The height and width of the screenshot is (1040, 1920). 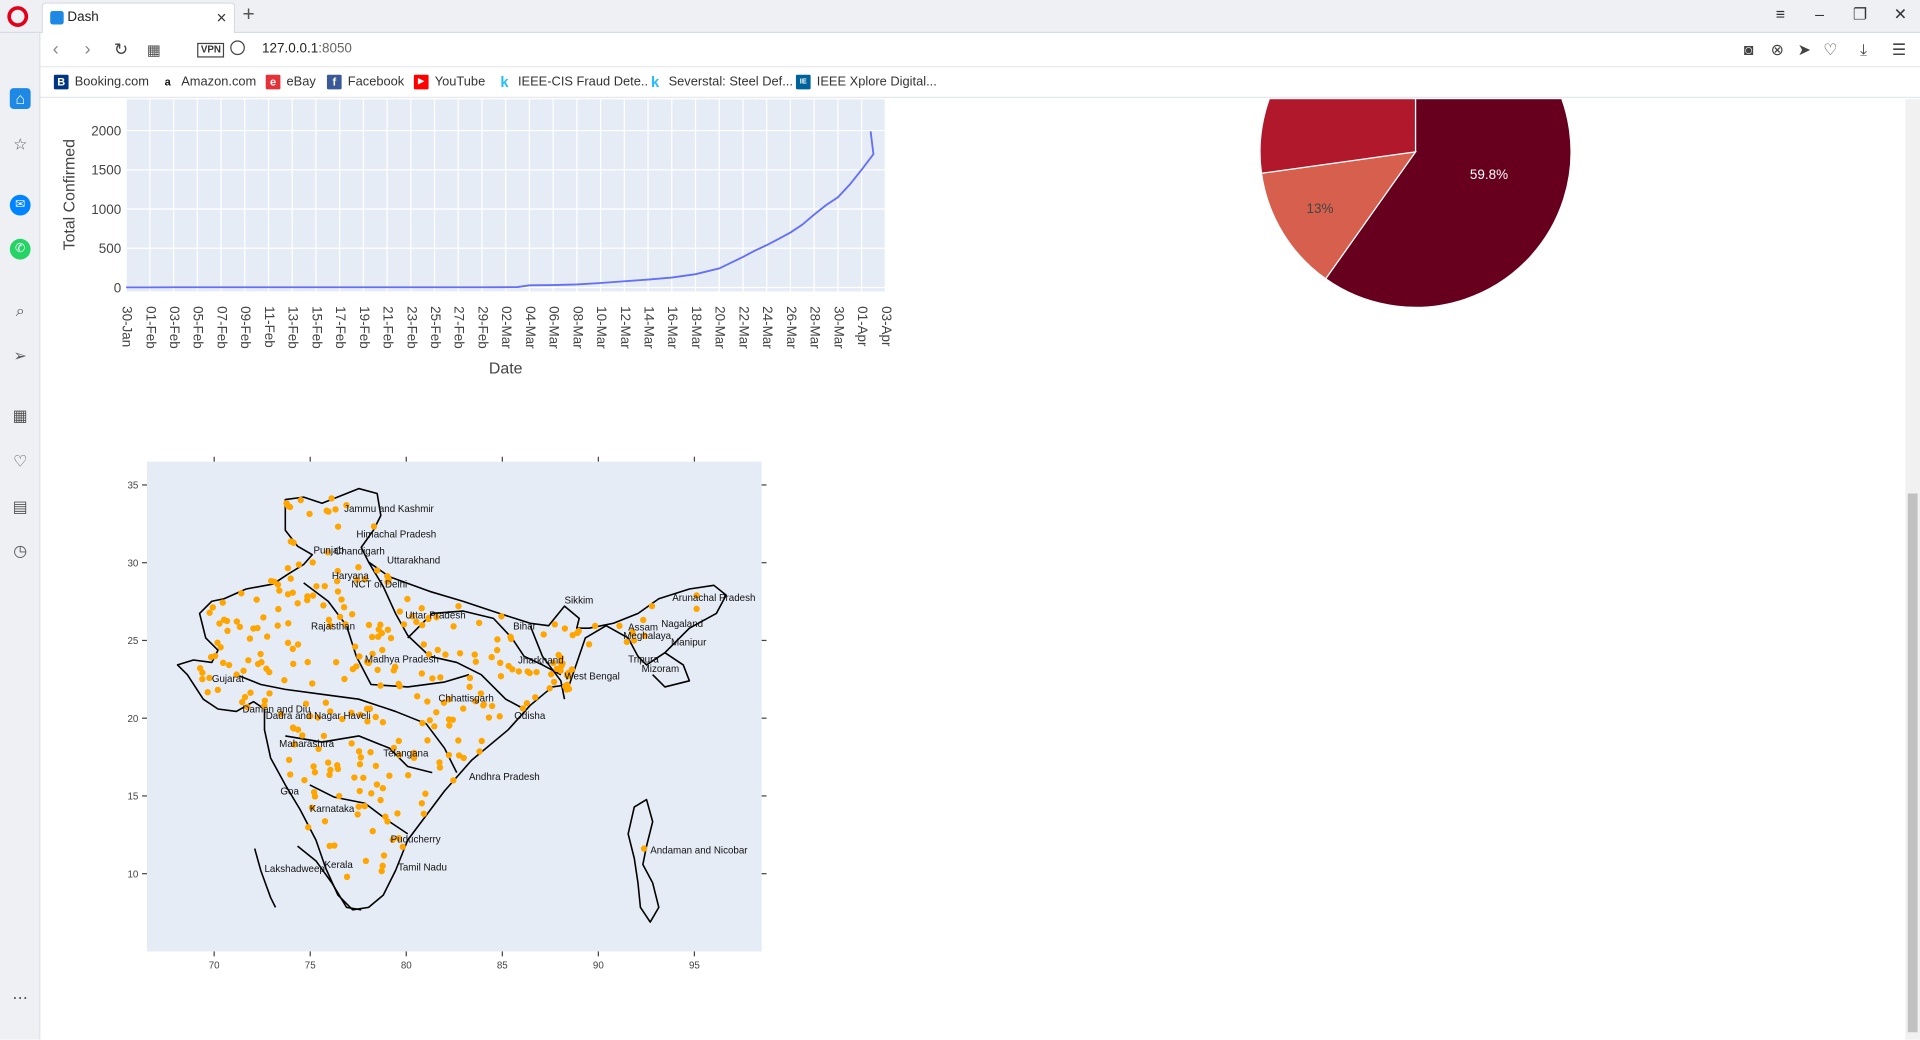 I want to click on minimize-icon: –, so click(x=1819, y=14).